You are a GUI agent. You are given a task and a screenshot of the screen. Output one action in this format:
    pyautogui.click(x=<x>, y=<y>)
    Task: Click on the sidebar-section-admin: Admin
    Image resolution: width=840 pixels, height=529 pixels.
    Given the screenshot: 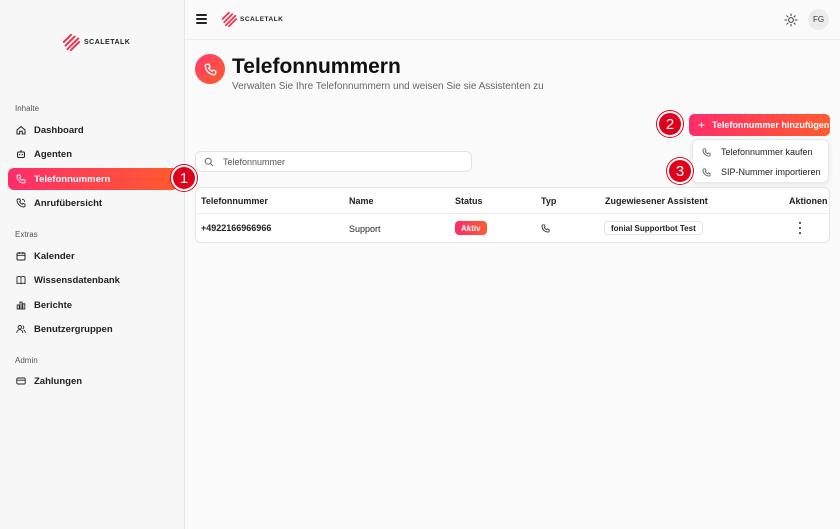 What is the action you would take?
    pyautogui.click(x=26, y=360)
    